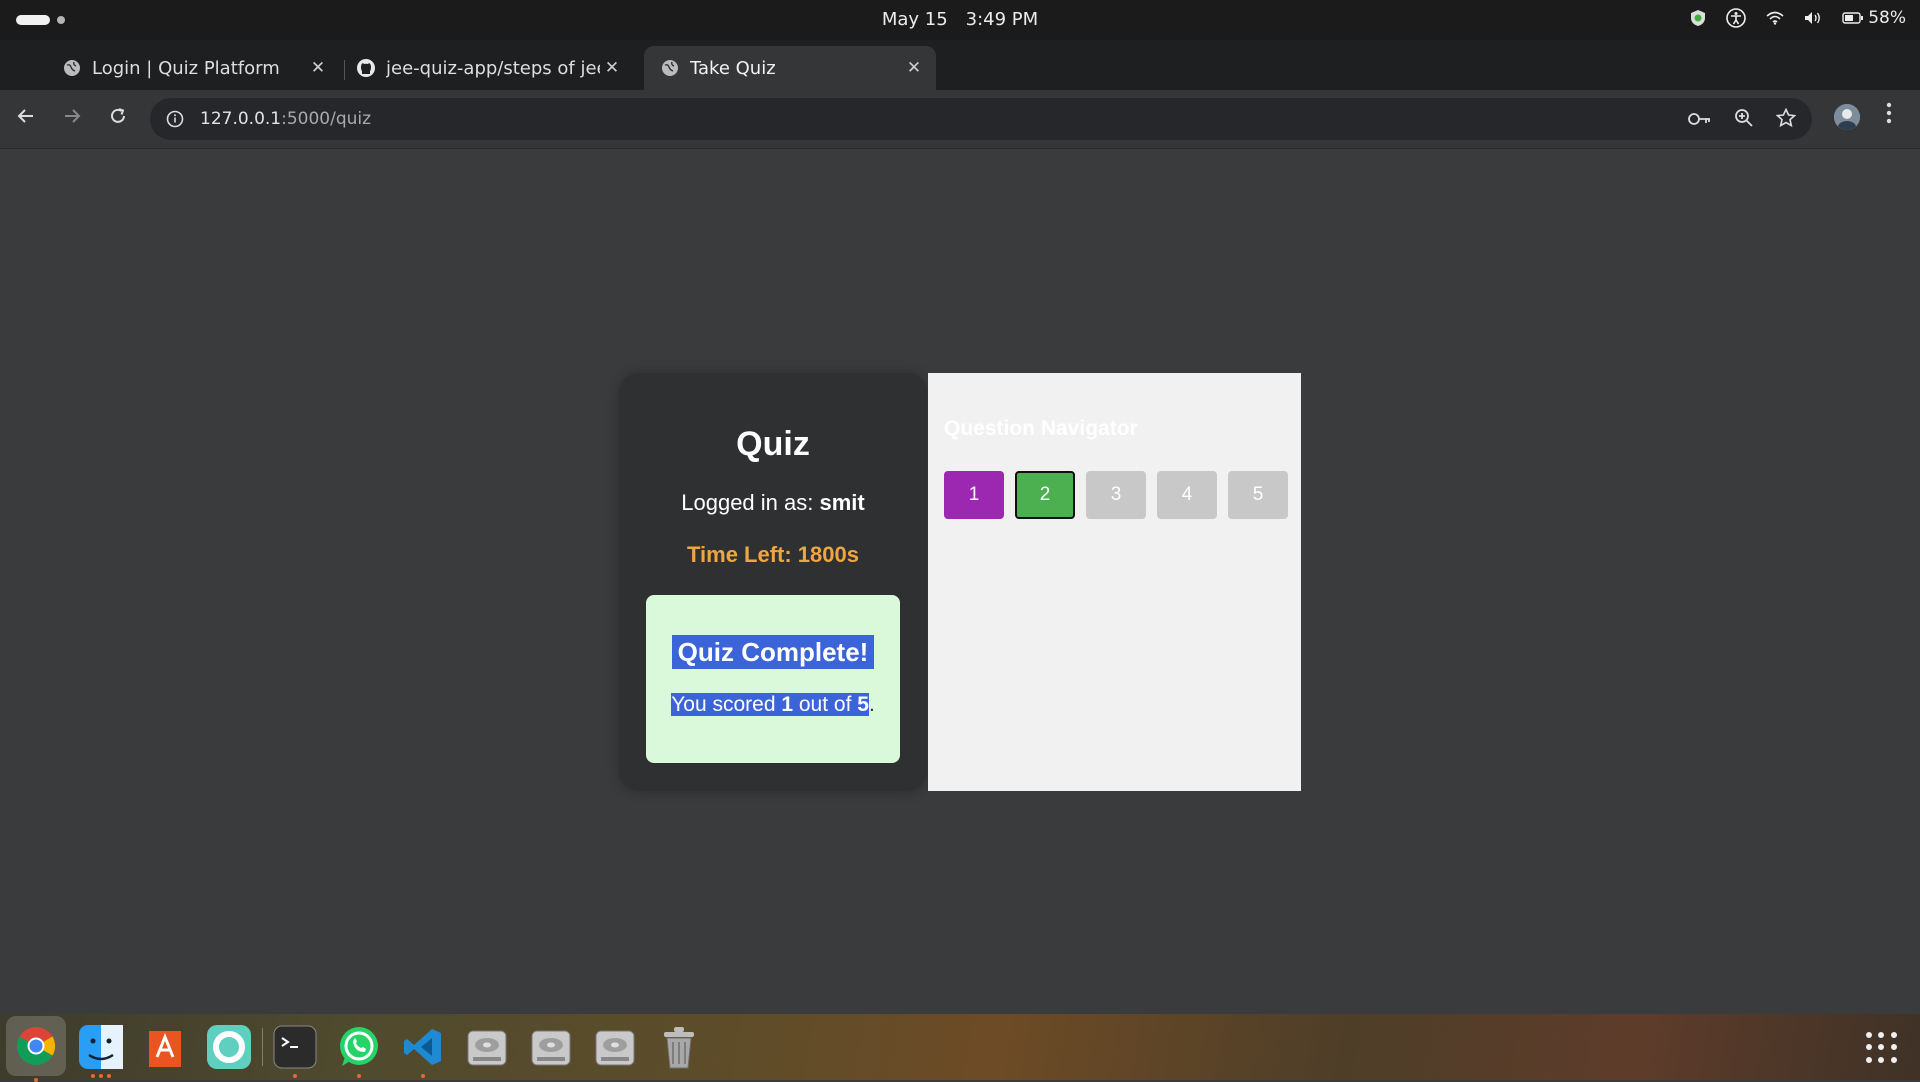  I want to click on finder-icon, so click(101, 1047).